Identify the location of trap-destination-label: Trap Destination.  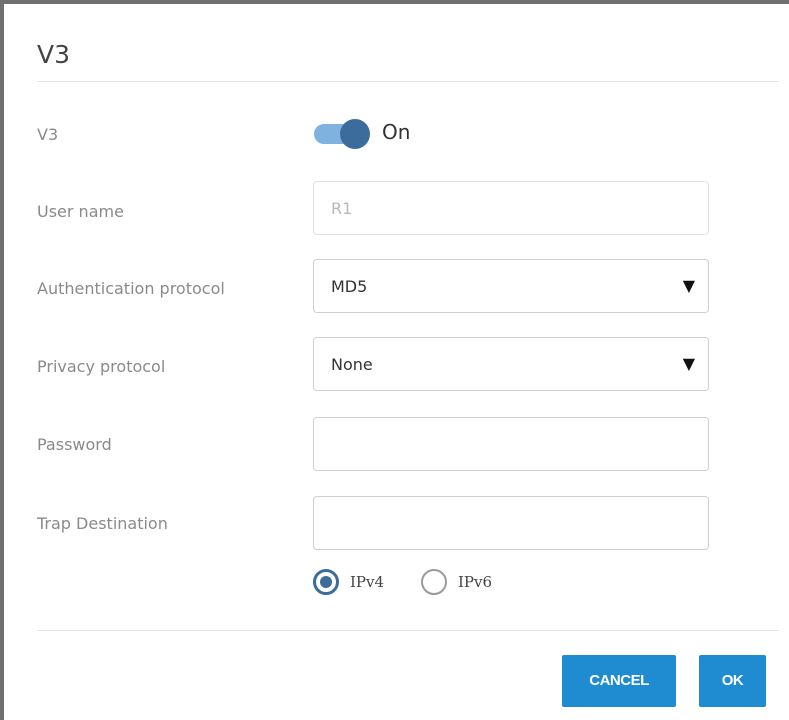
(102, 523).